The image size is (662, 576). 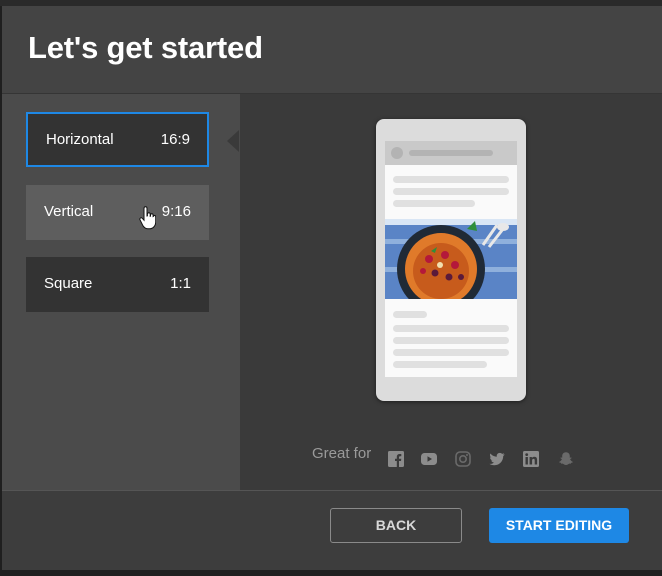 What do you see at coordinates (147, 218) in the screenshot?
I see `hand-cursor-icon` at bounding box center [147, 218].